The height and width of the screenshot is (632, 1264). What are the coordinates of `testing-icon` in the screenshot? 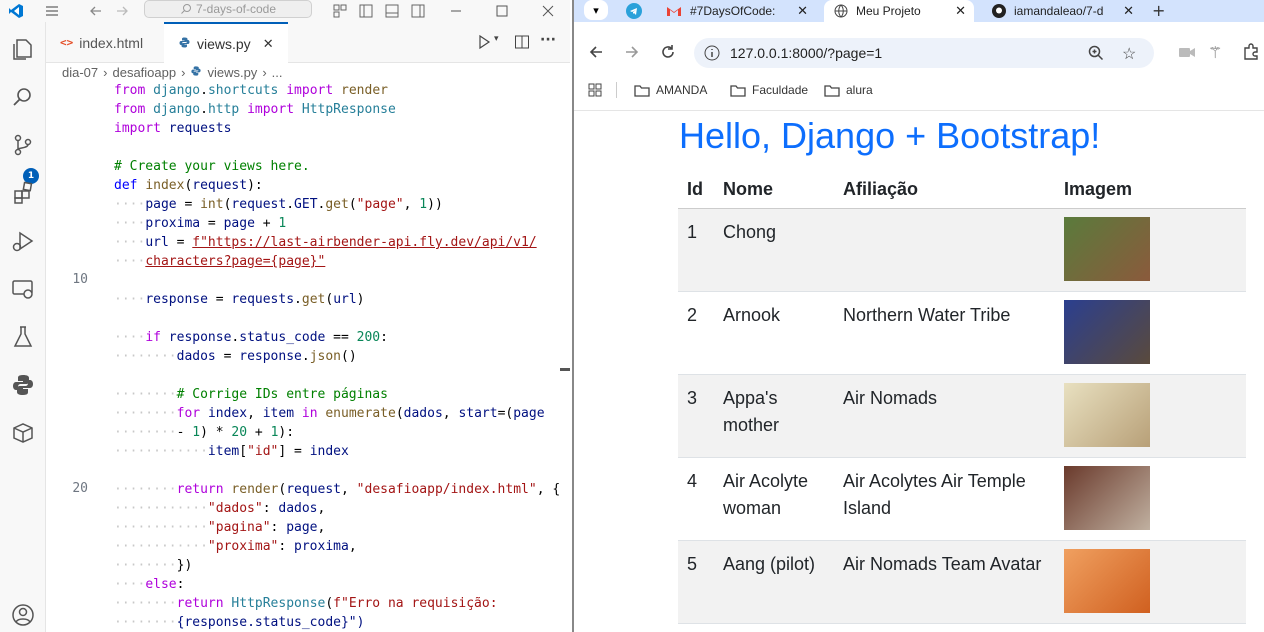 It's located at (23, 337).